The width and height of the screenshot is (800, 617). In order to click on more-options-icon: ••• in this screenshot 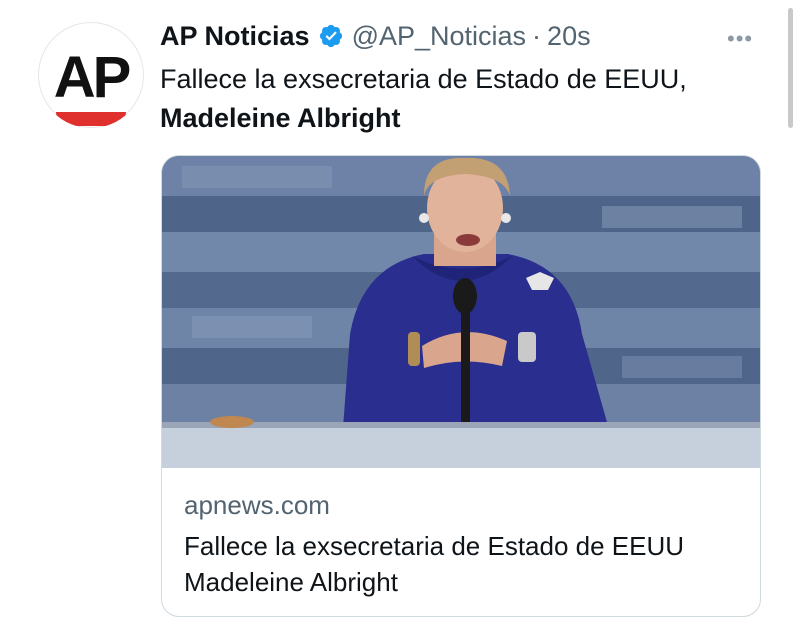, I will do `click(740, 39)`.